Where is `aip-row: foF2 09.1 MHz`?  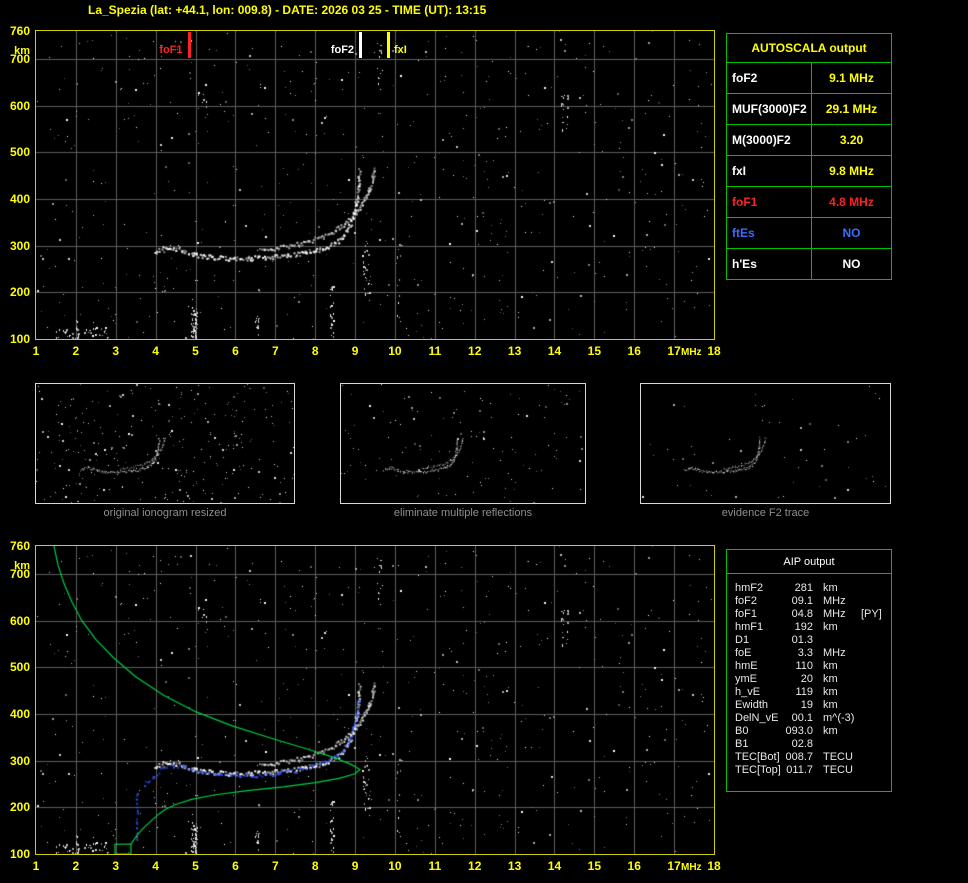 aip-row: foF2 09.1 MHz is located at coordinates (813, 601).